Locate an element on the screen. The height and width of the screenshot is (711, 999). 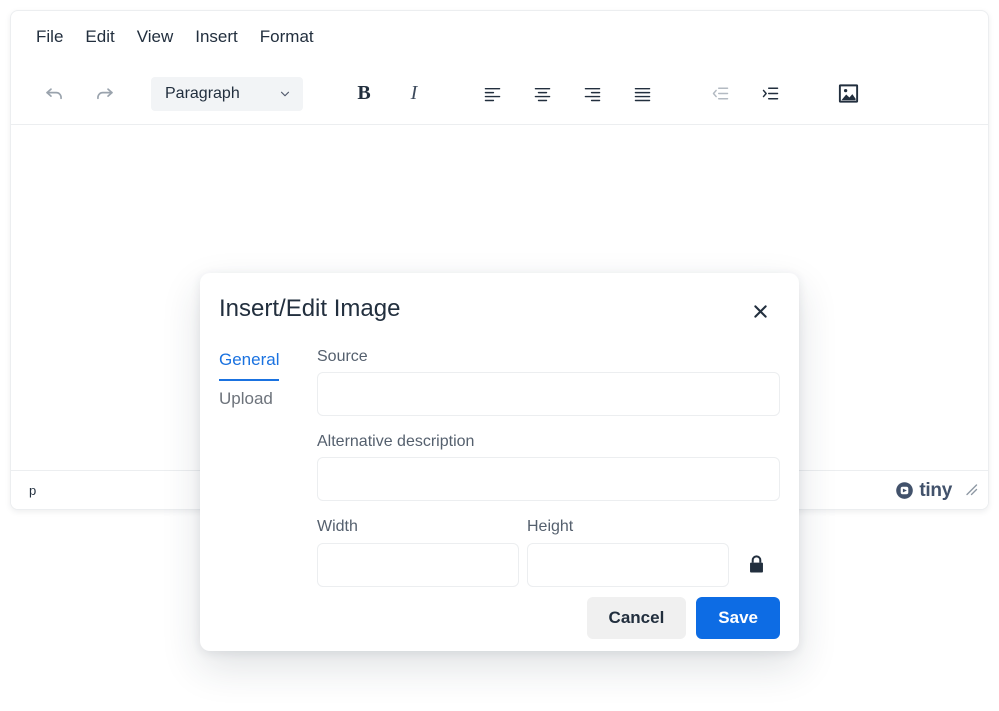
indent-icon is located at coordinates (770, 93).